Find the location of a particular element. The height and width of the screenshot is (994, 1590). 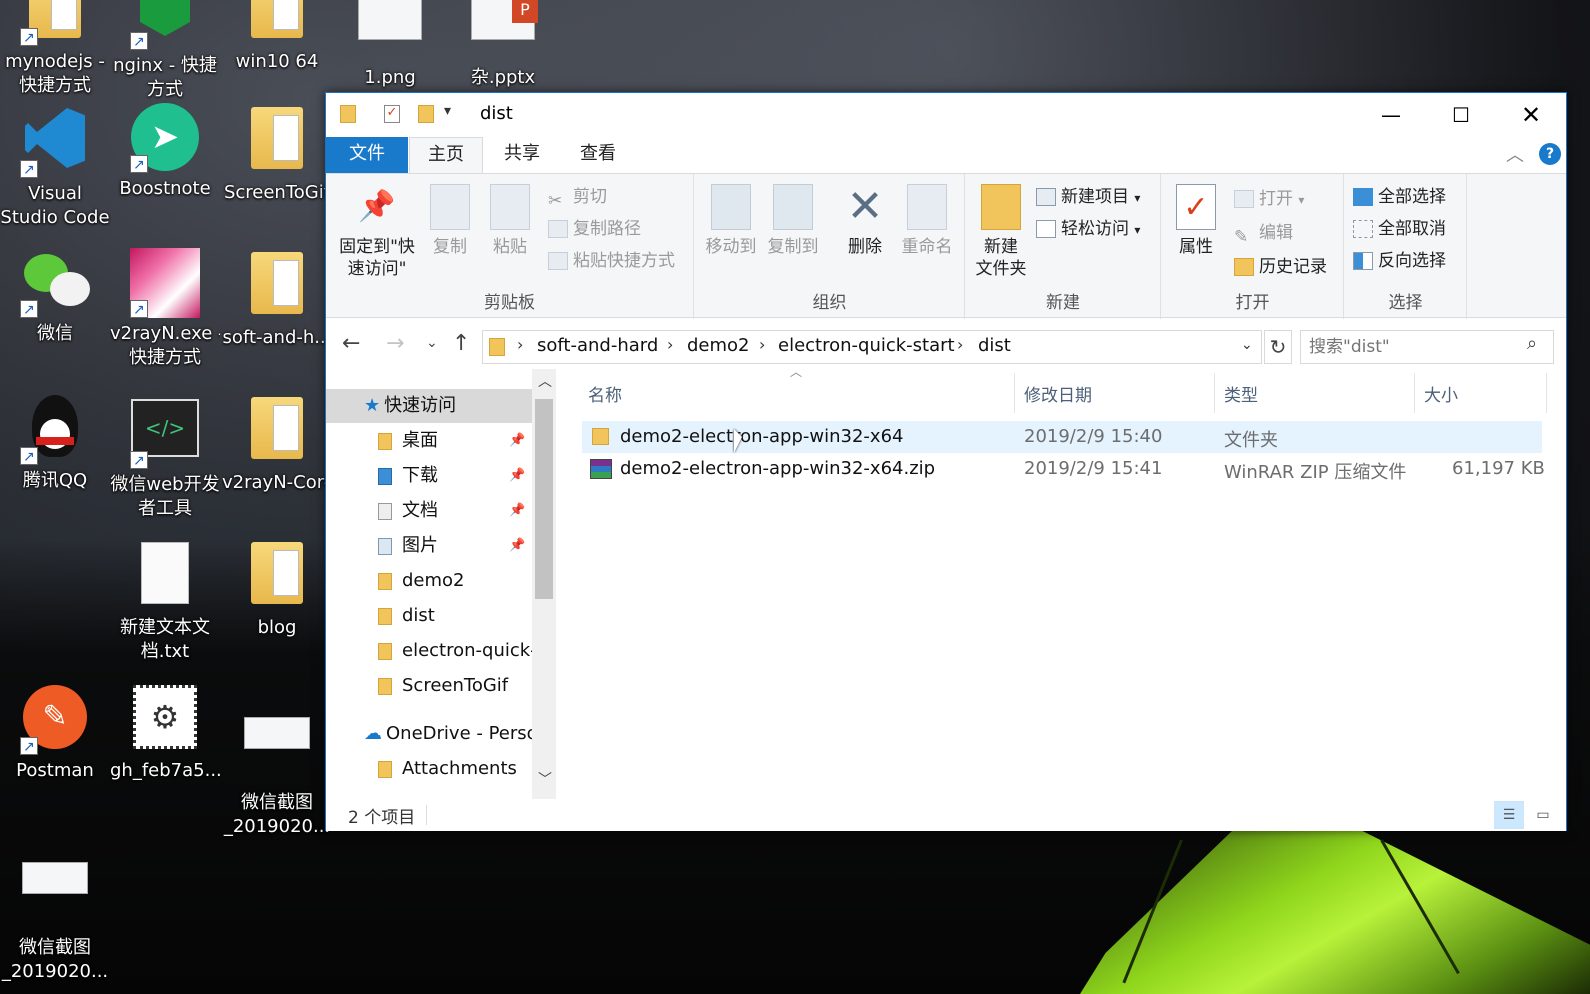

new-item-button: 新建项目 ▾ is located at coordinates (1088, 197).